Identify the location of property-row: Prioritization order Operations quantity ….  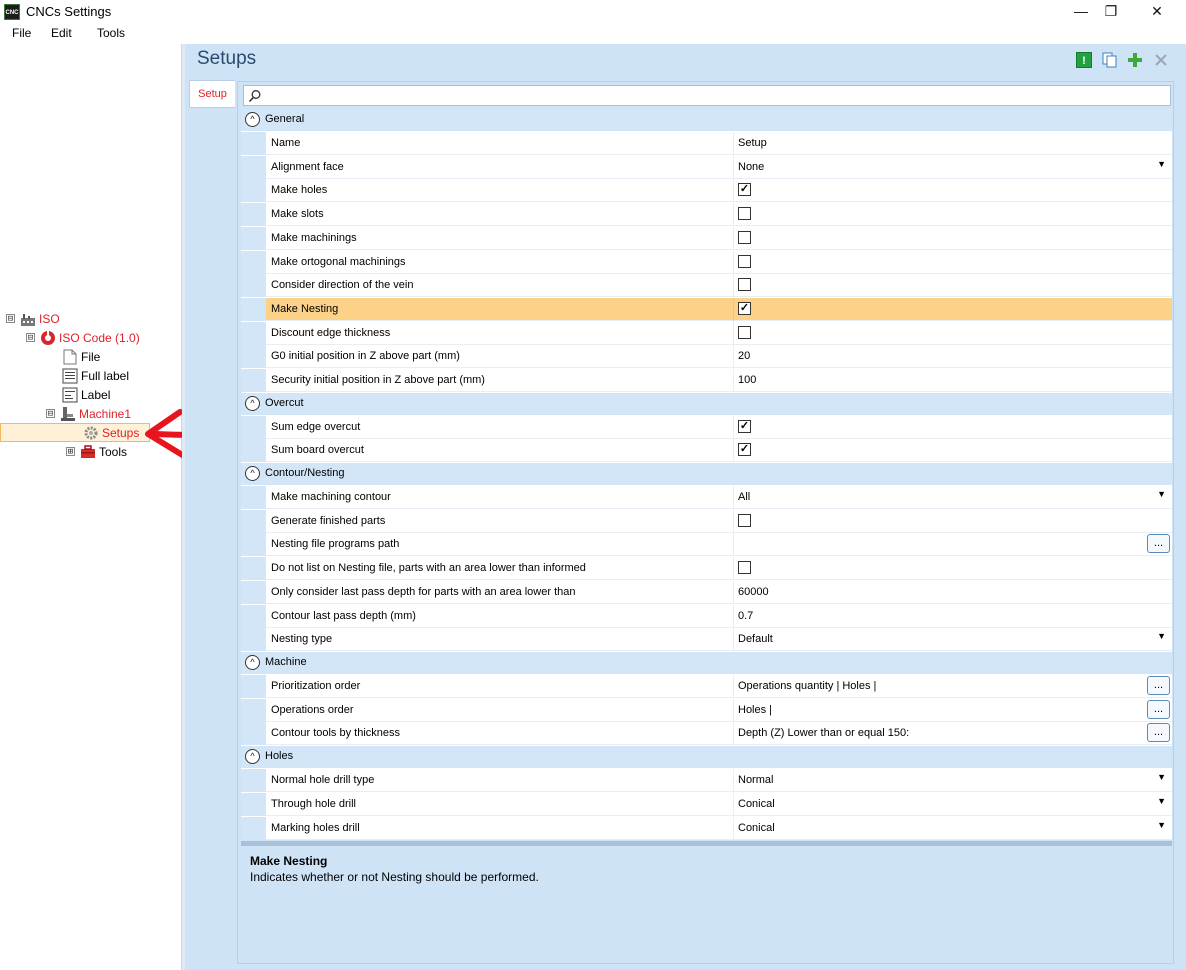
(706, 686).